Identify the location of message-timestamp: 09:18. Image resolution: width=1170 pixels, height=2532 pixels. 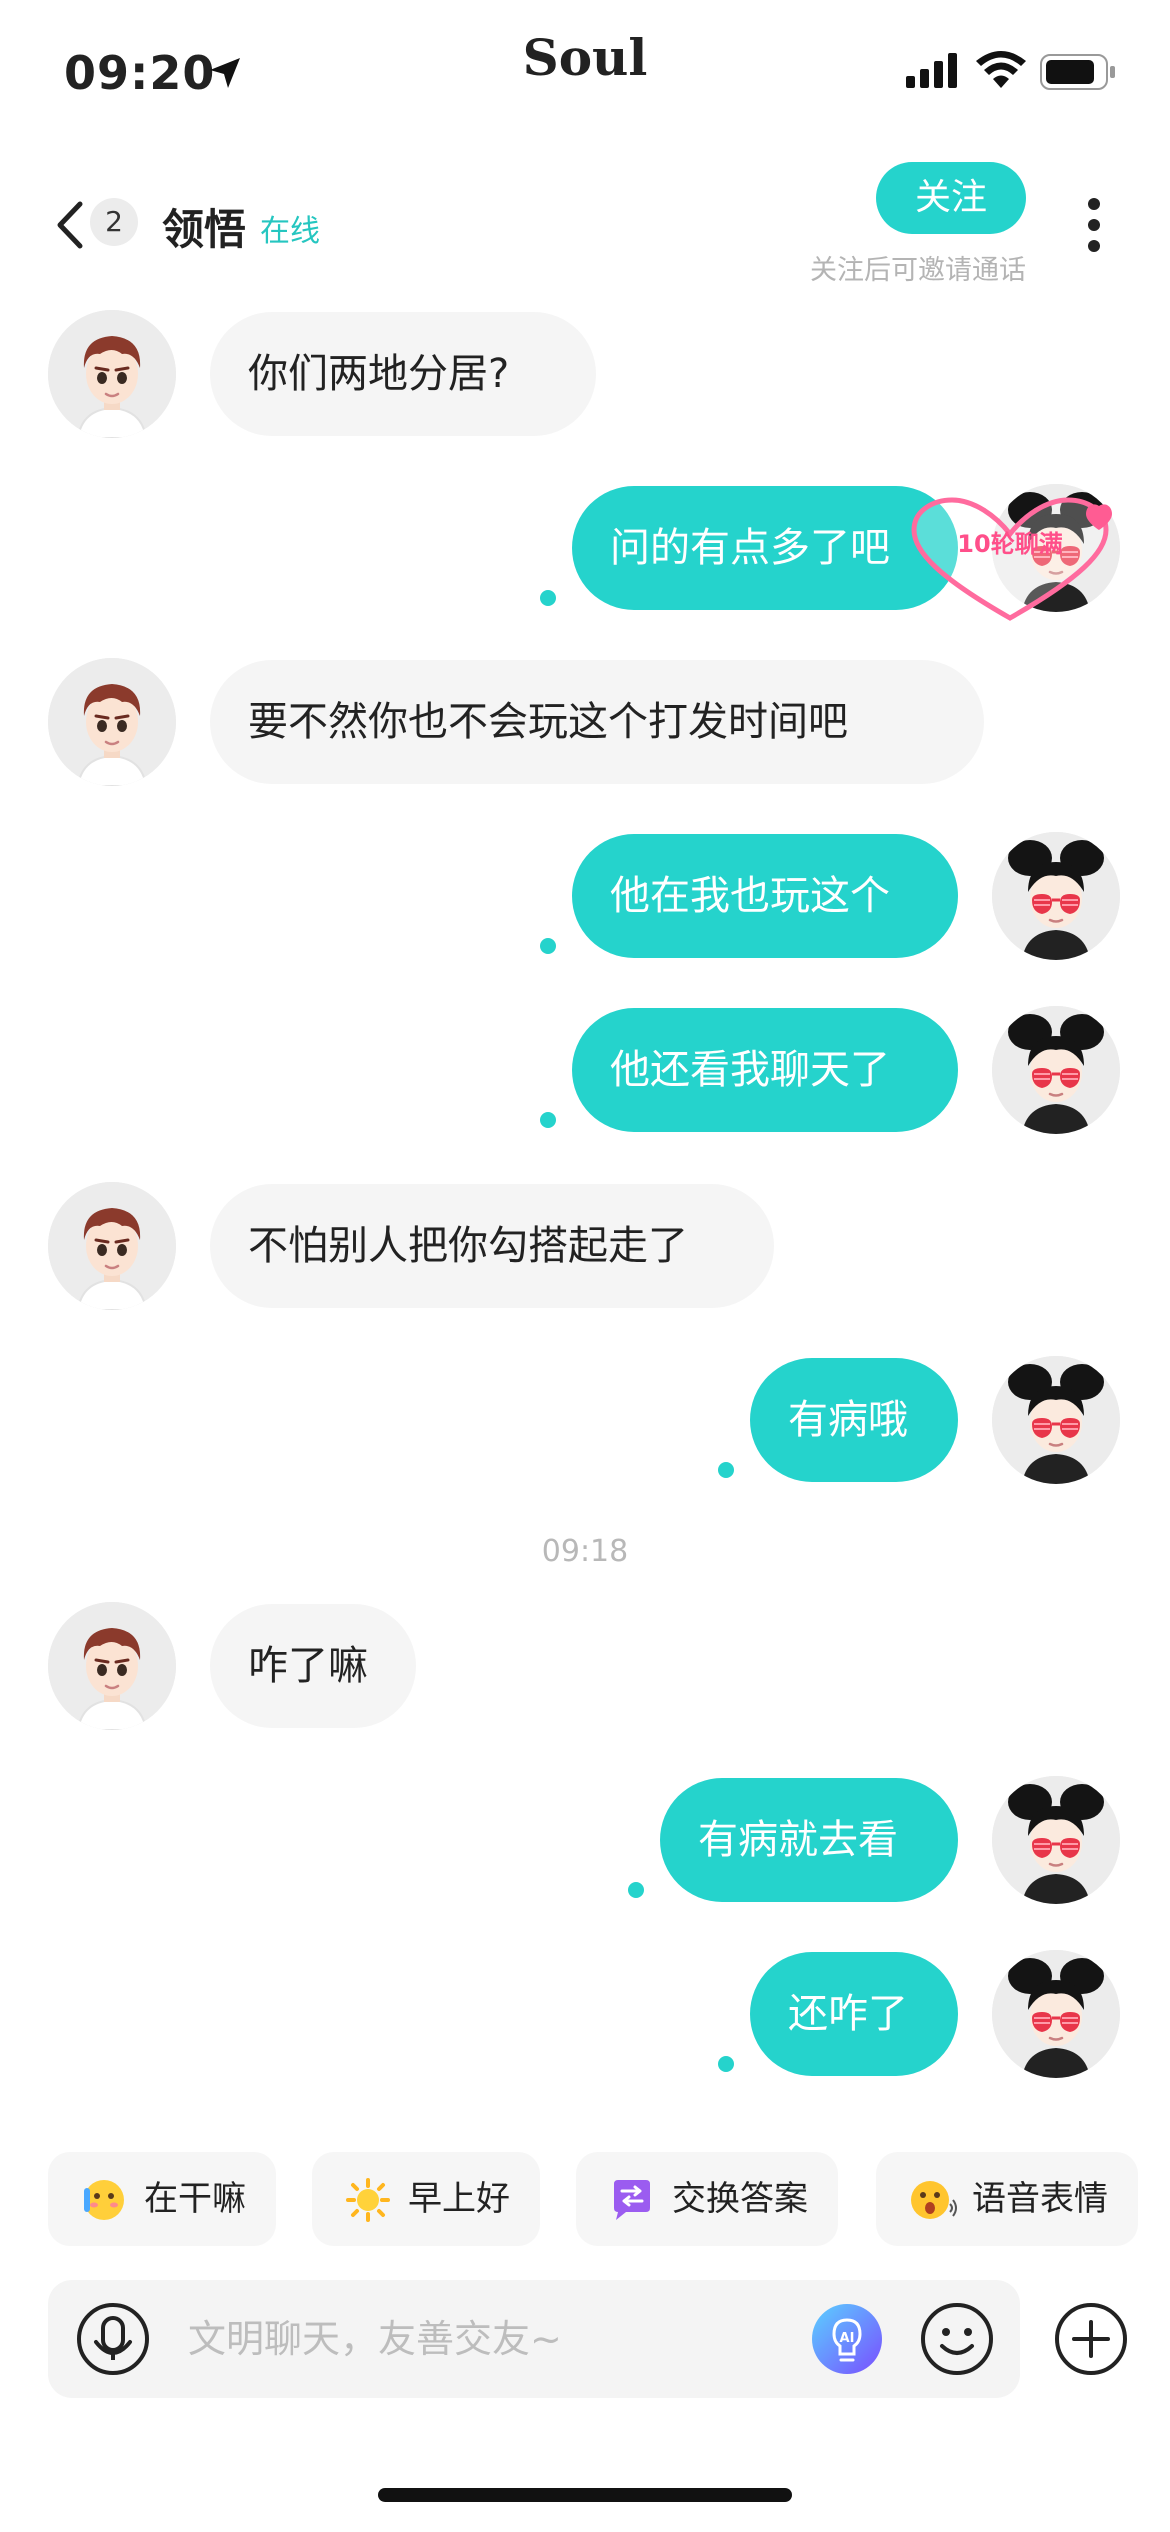
(585, 1551).